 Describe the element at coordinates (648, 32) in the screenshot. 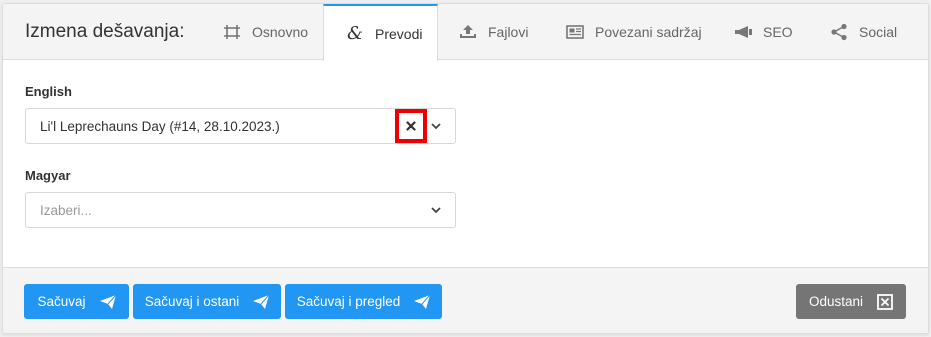

I see `tab-label: Povezani sadržaj` at that location.